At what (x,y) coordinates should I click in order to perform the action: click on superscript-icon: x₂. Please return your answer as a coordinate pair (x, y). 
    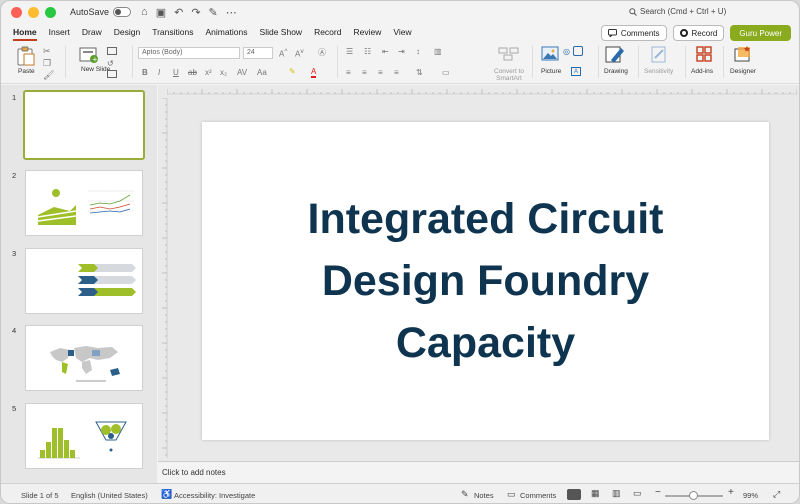
    Looking at the image, I should click on (223, 72).